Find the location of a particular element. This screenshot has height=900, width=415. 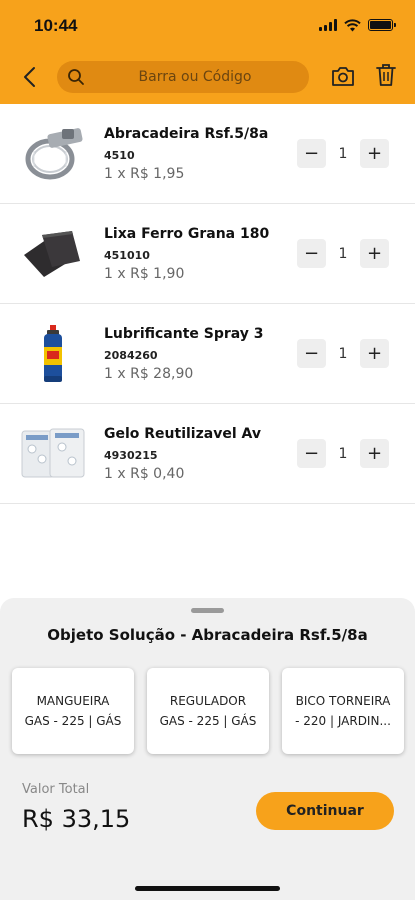

cellular-signal-icon is located at coordinates (328, 25).